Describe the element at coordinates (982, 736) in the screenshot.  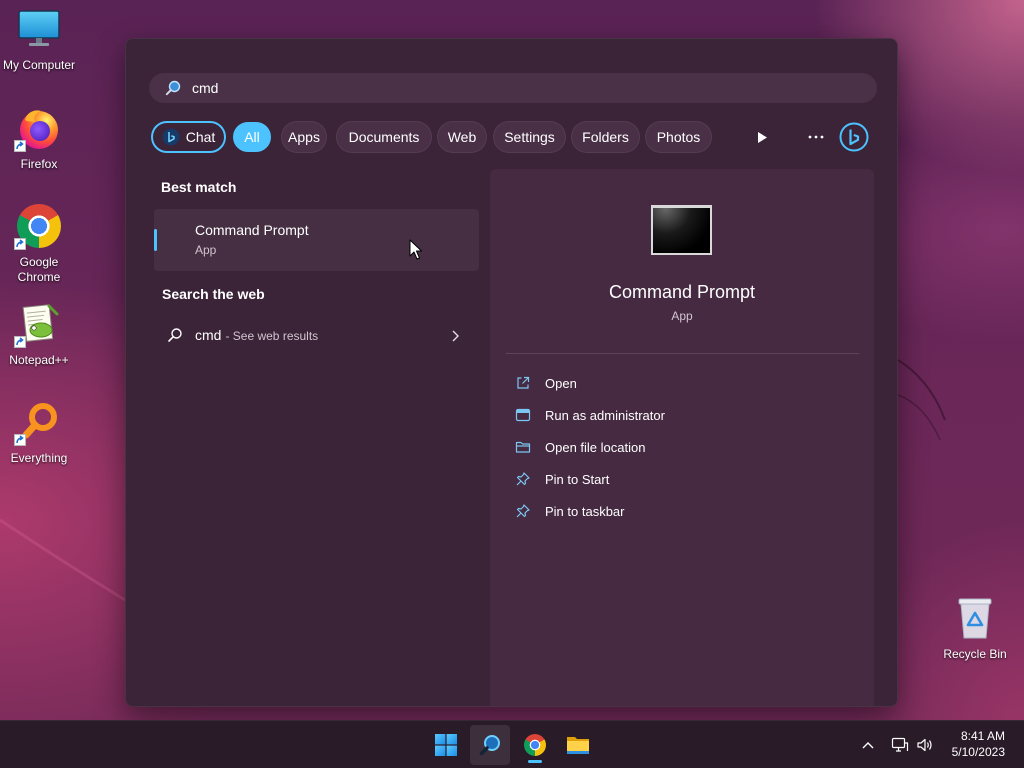
I see `clock-time: 8:41 AM` at that location.